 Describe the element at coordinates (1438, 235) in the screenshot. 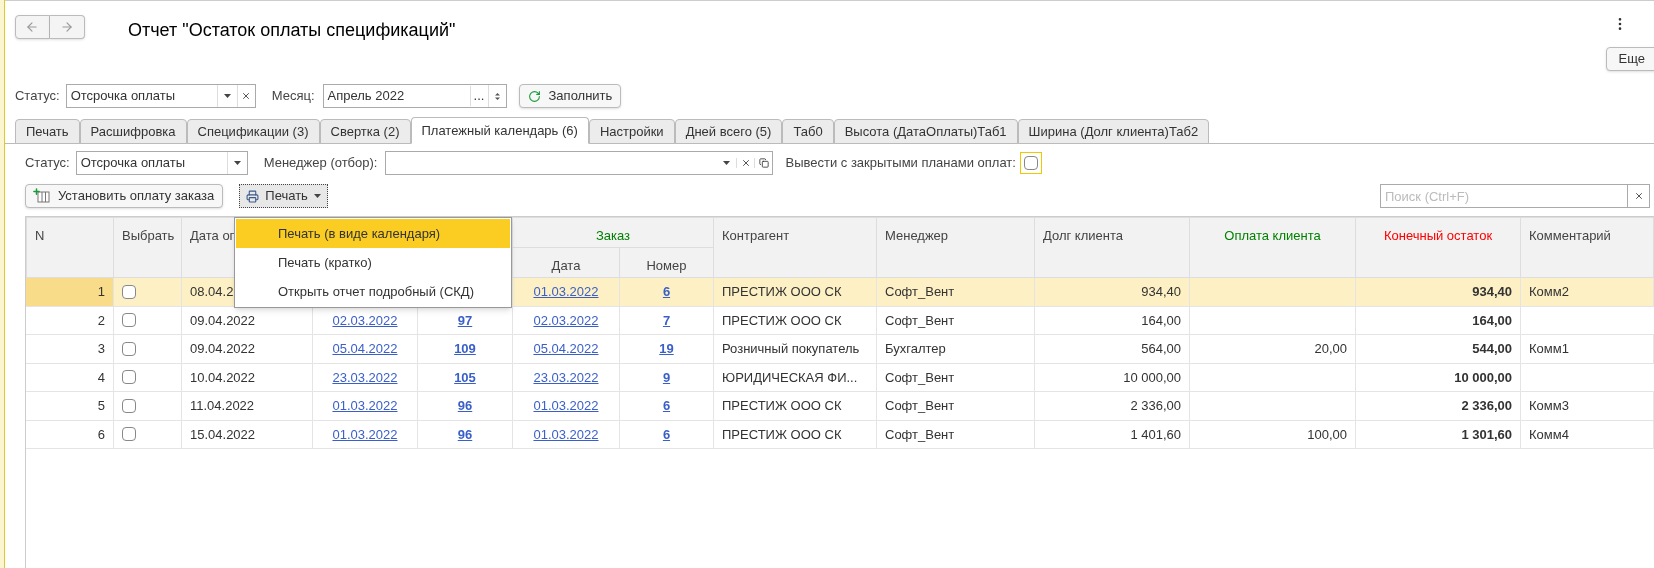

I see `column-header: Конечный остаток` at that location.